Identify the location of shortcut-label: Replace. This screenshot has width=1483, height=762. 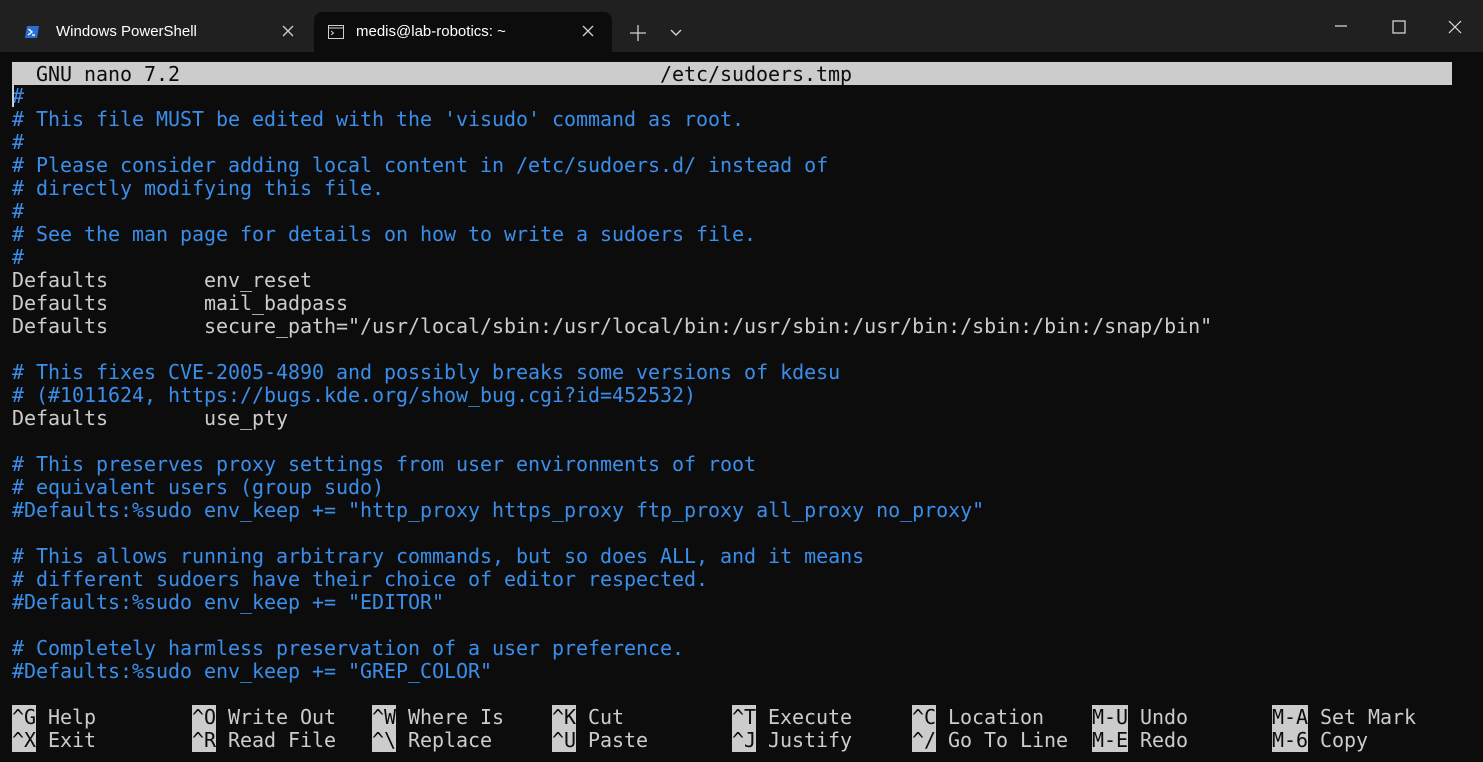
(450, 740).